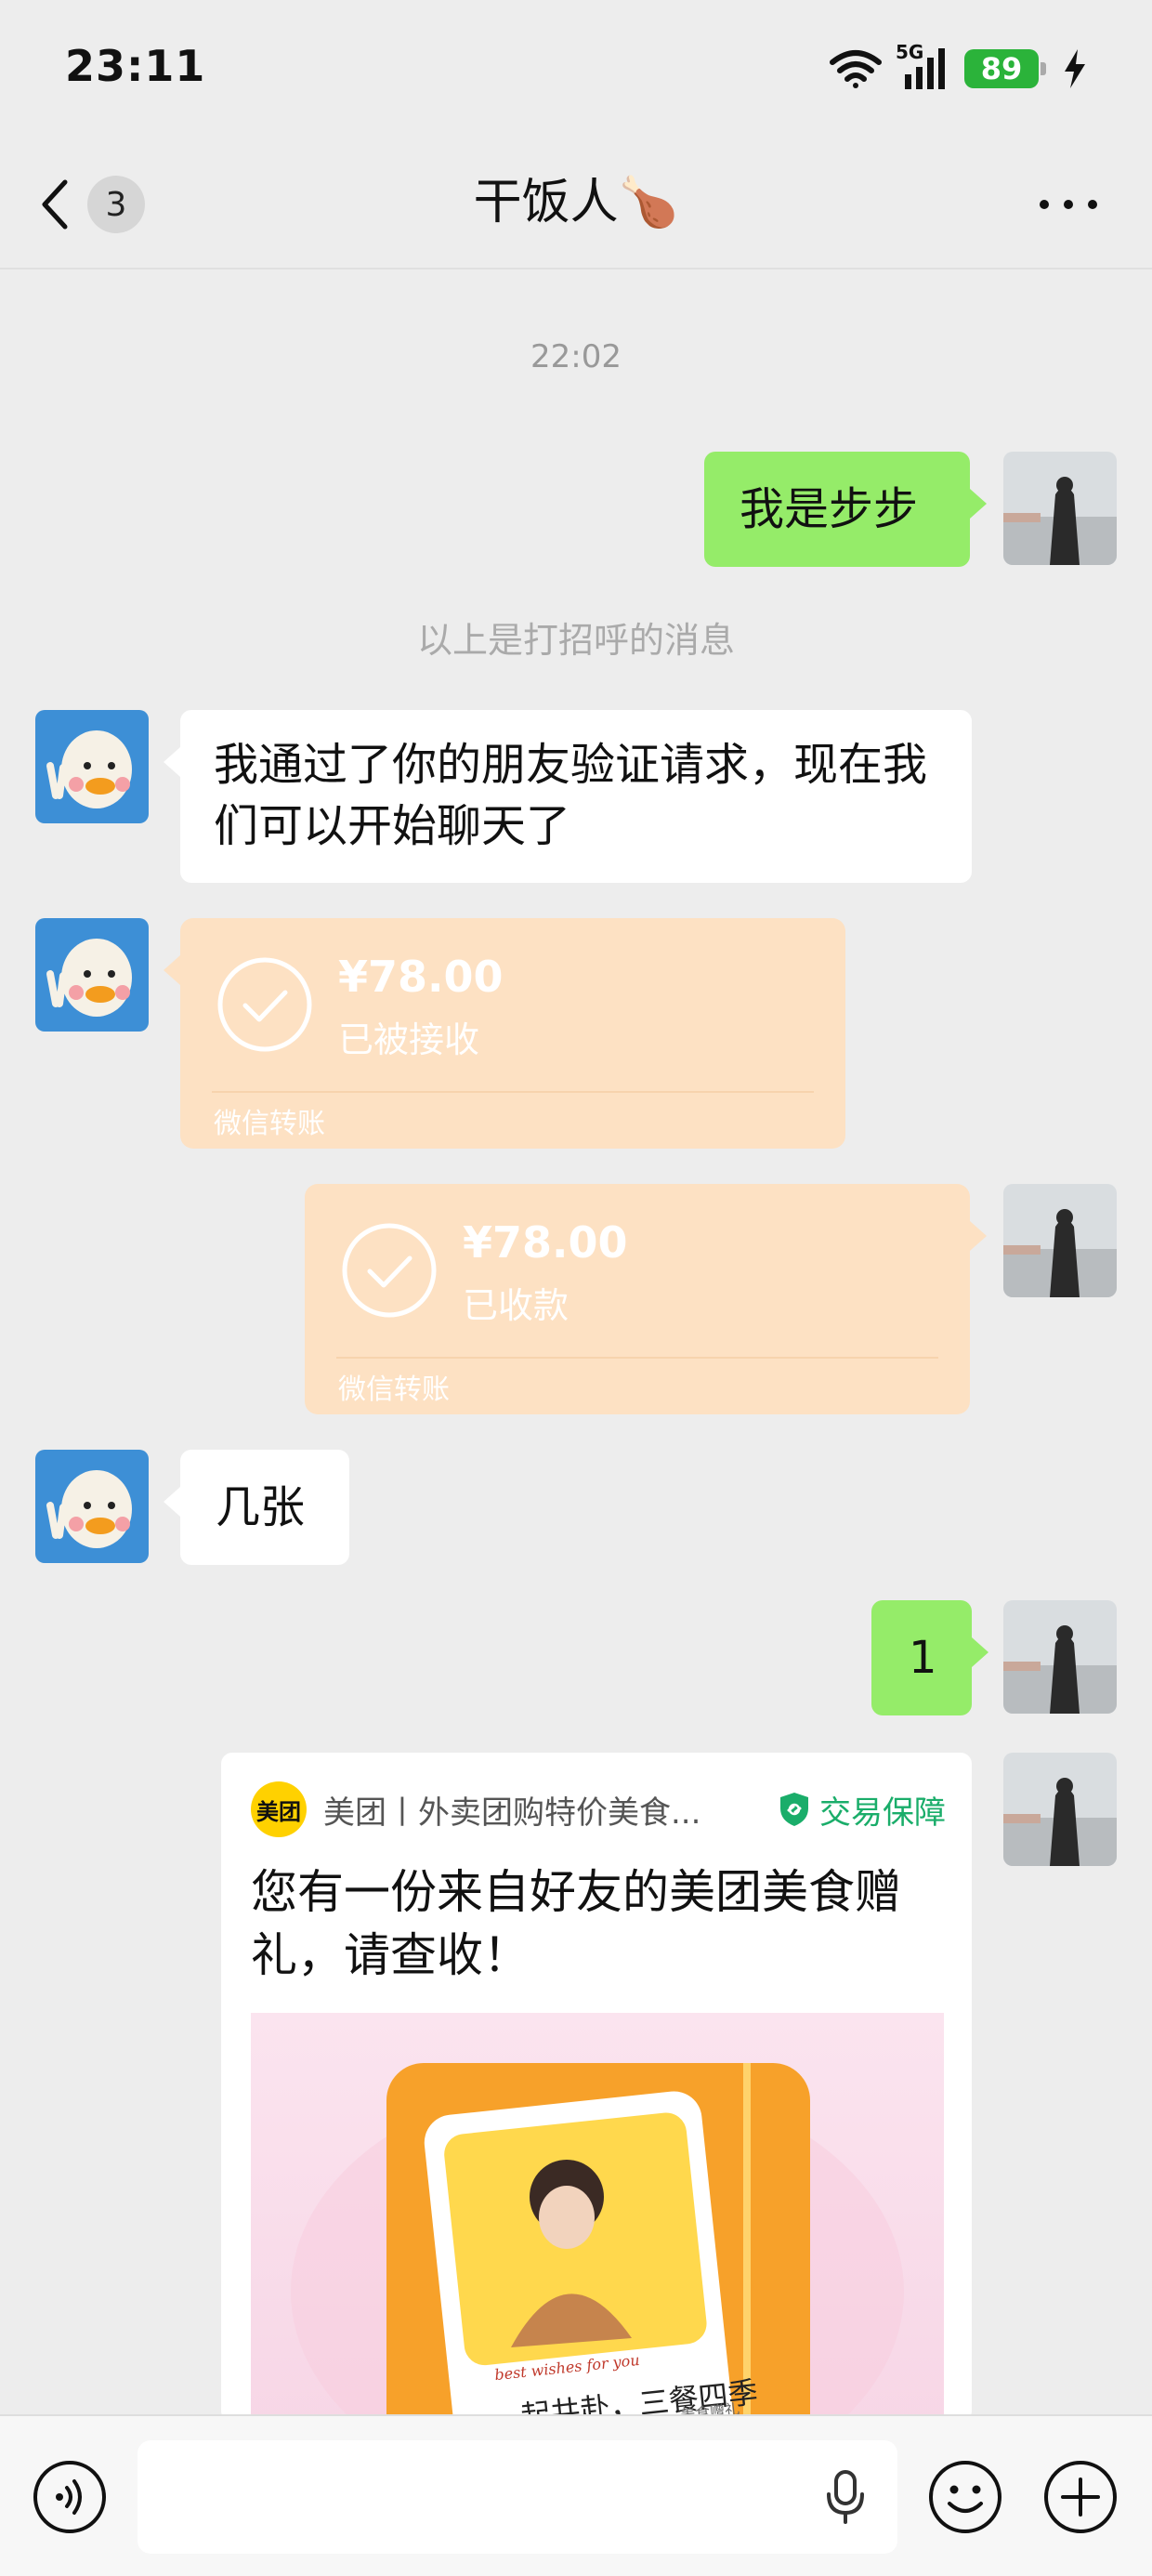  Describe the element at coordinates (505, 1033) in the screenshot. I see `transfer-card-incoming: ¥78.00 已被接收 微信转账` at that location.